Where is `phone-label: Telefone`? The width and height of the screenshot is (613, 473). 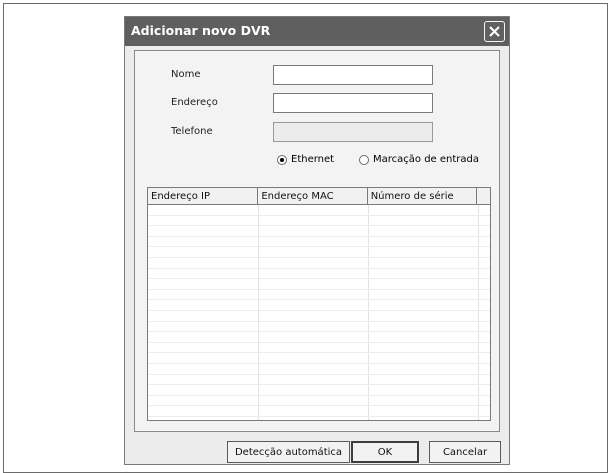 phone-label: Telefone is located at coordinates (192, 131).